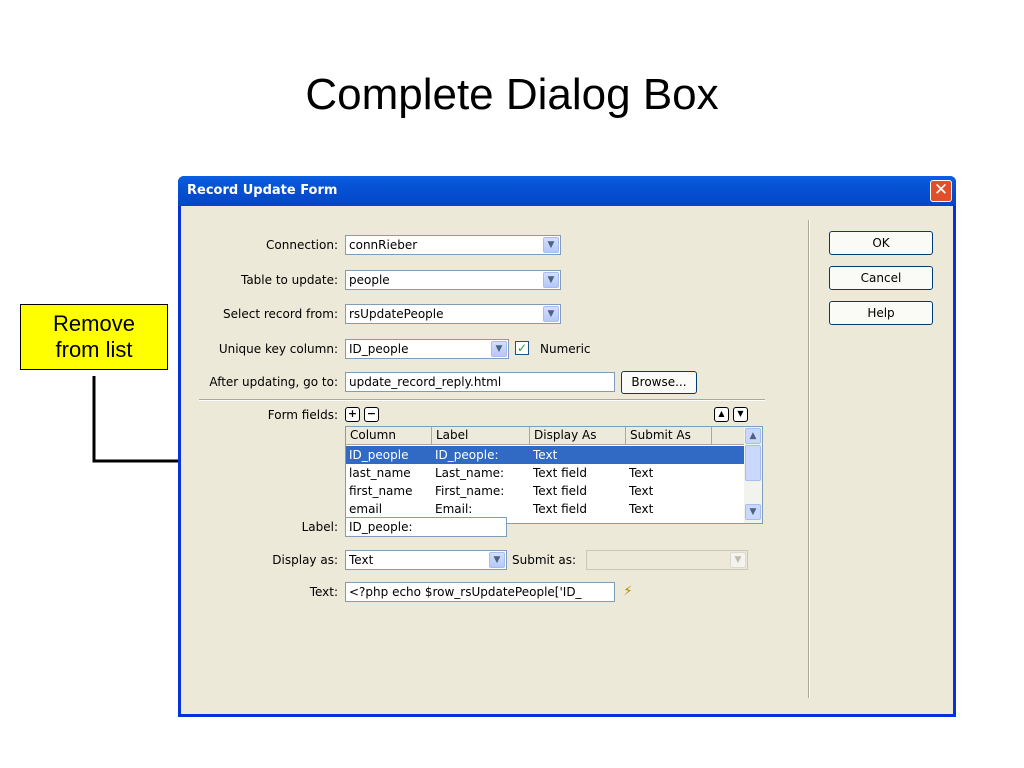 The image size is (1024, 768). I want to click on submit-as-select: ▼, so click(667, 560).